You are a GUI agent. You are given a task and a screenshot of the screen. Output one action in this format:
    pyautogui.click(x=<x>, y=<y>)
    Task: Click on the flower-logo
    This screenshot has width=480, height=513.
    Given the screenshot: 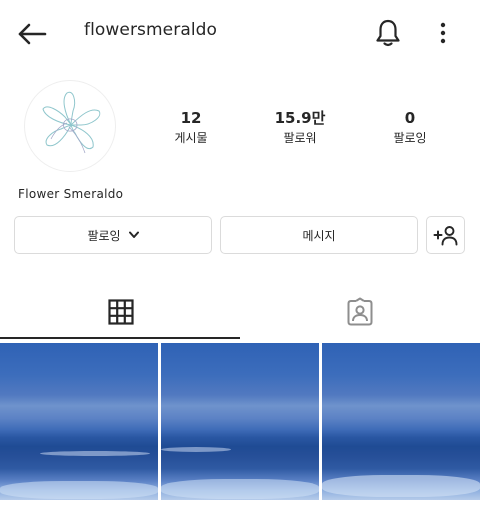 What is the action you would take?
    pyautogui.click(x=71, y=122)
    